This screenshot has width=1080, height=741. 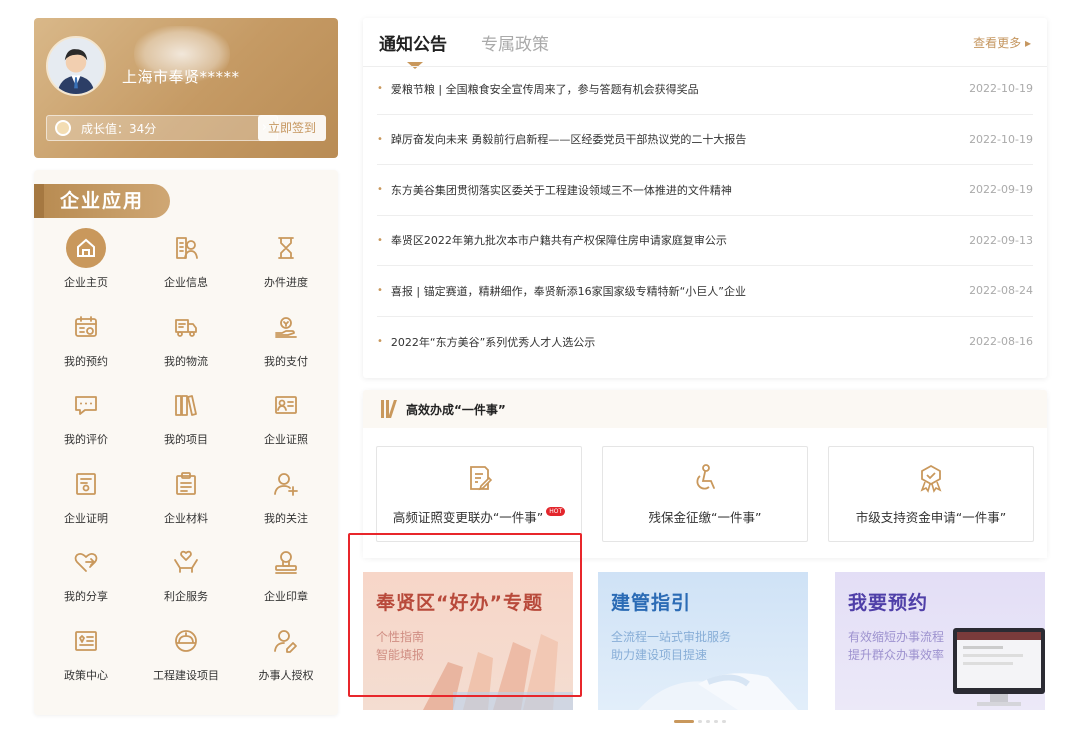 I want to click on app-item-3: 办件进度, so click(x=286, y=263).